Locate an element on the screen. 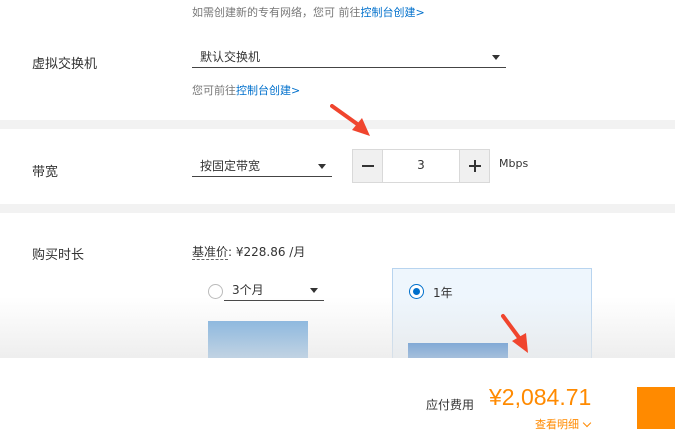 Image resolution: width=675 pixels, height=435 pixels. bandwidth-value: 3 is located at coordinates (421, 165).